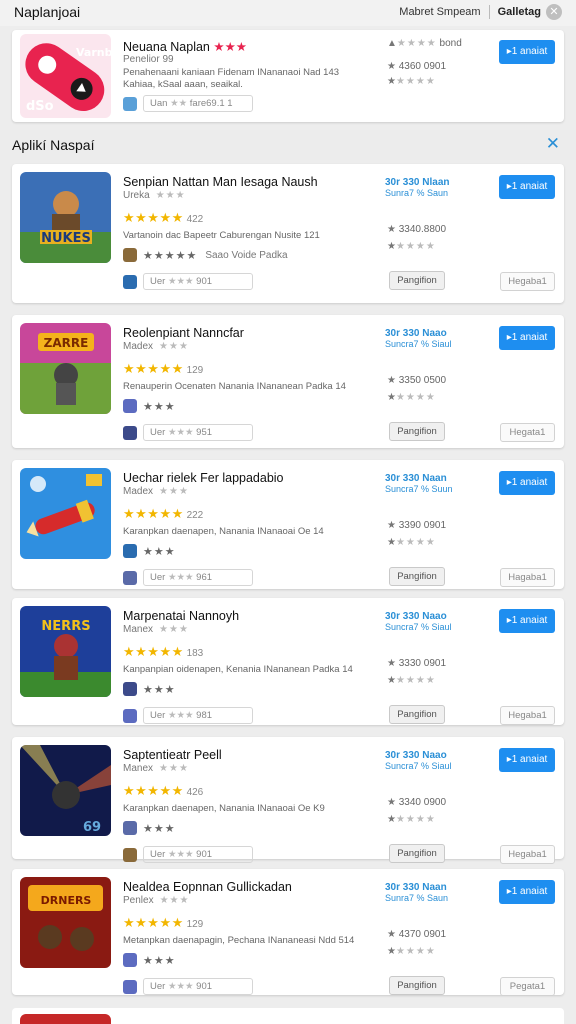 The width and height of the screenshot is (576, 1024). Describe the element at coordinates (207, 887) in the screenshot. I see `app-name: Nealdea Eopnnan Gullickadan` at that location.